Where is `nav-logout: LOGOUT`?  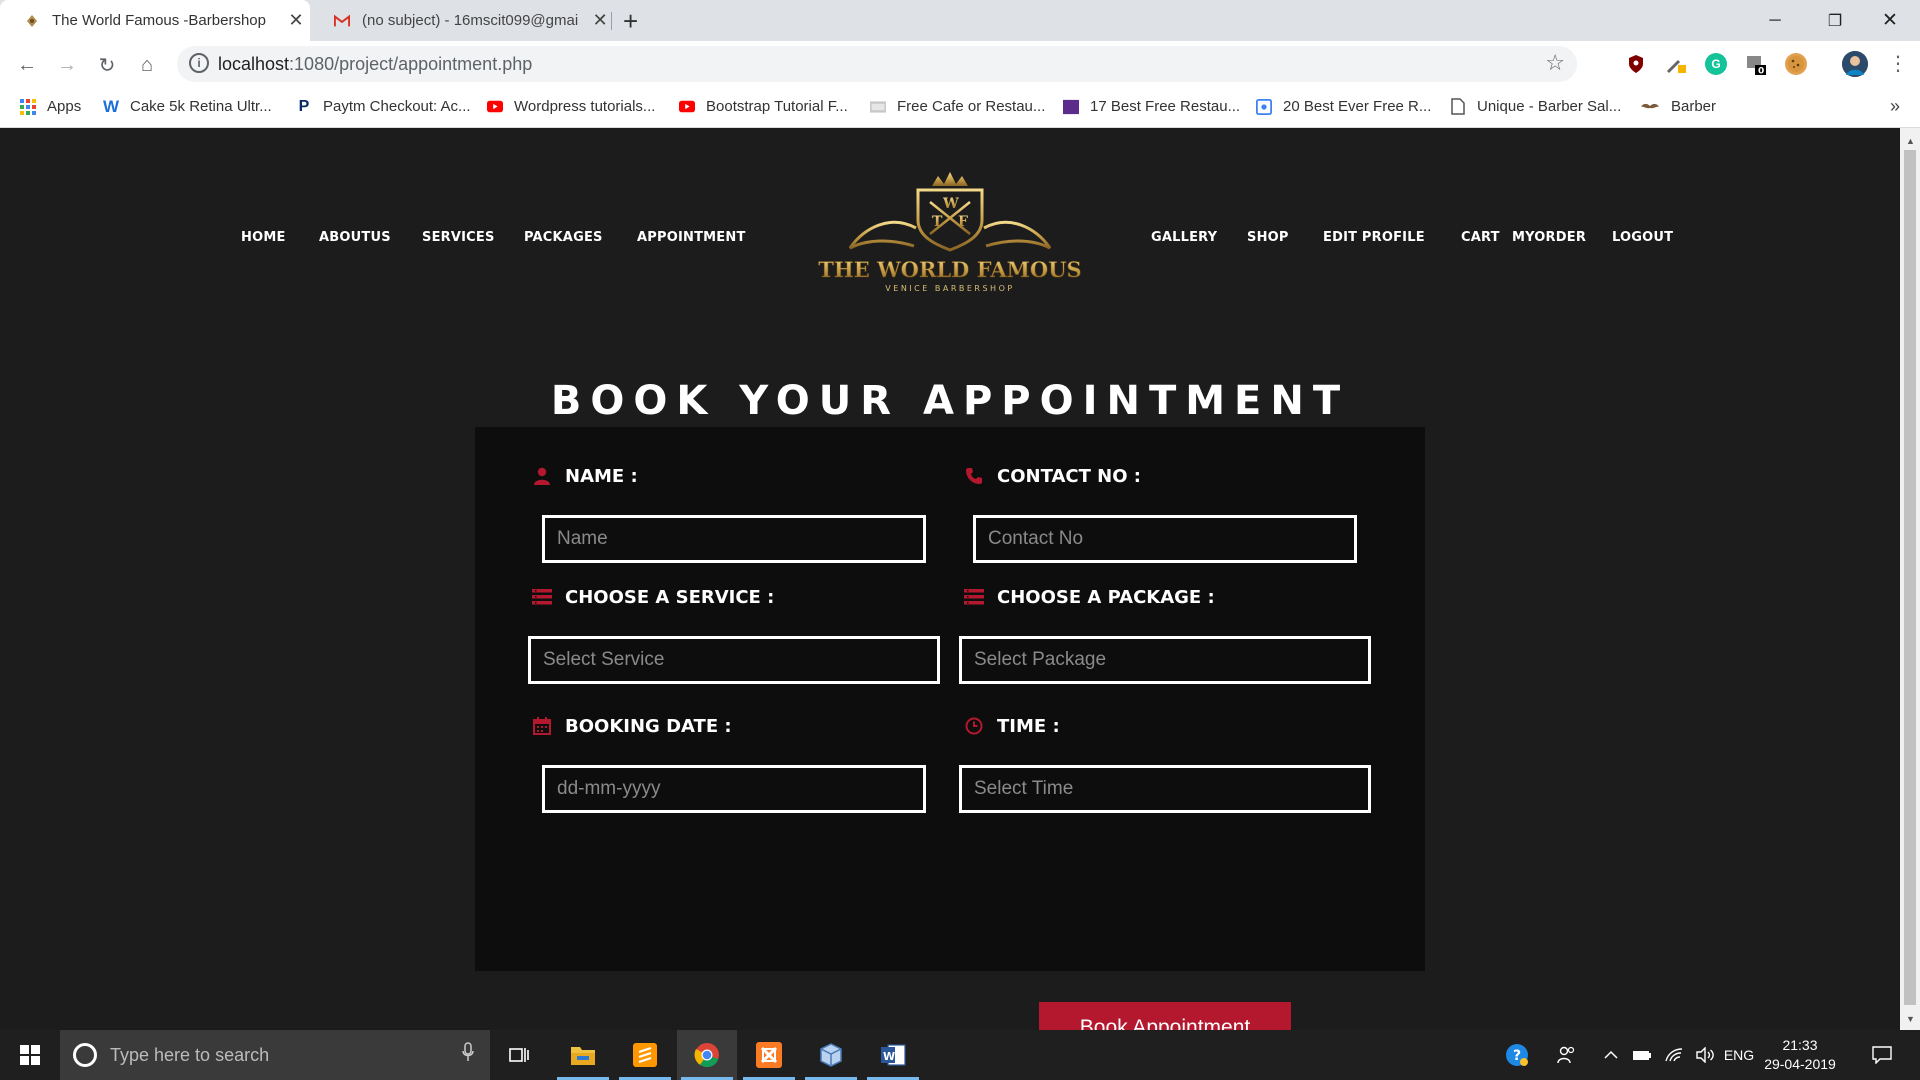
nav-logout: LOGOUT is located at coordinates (1642, 237).